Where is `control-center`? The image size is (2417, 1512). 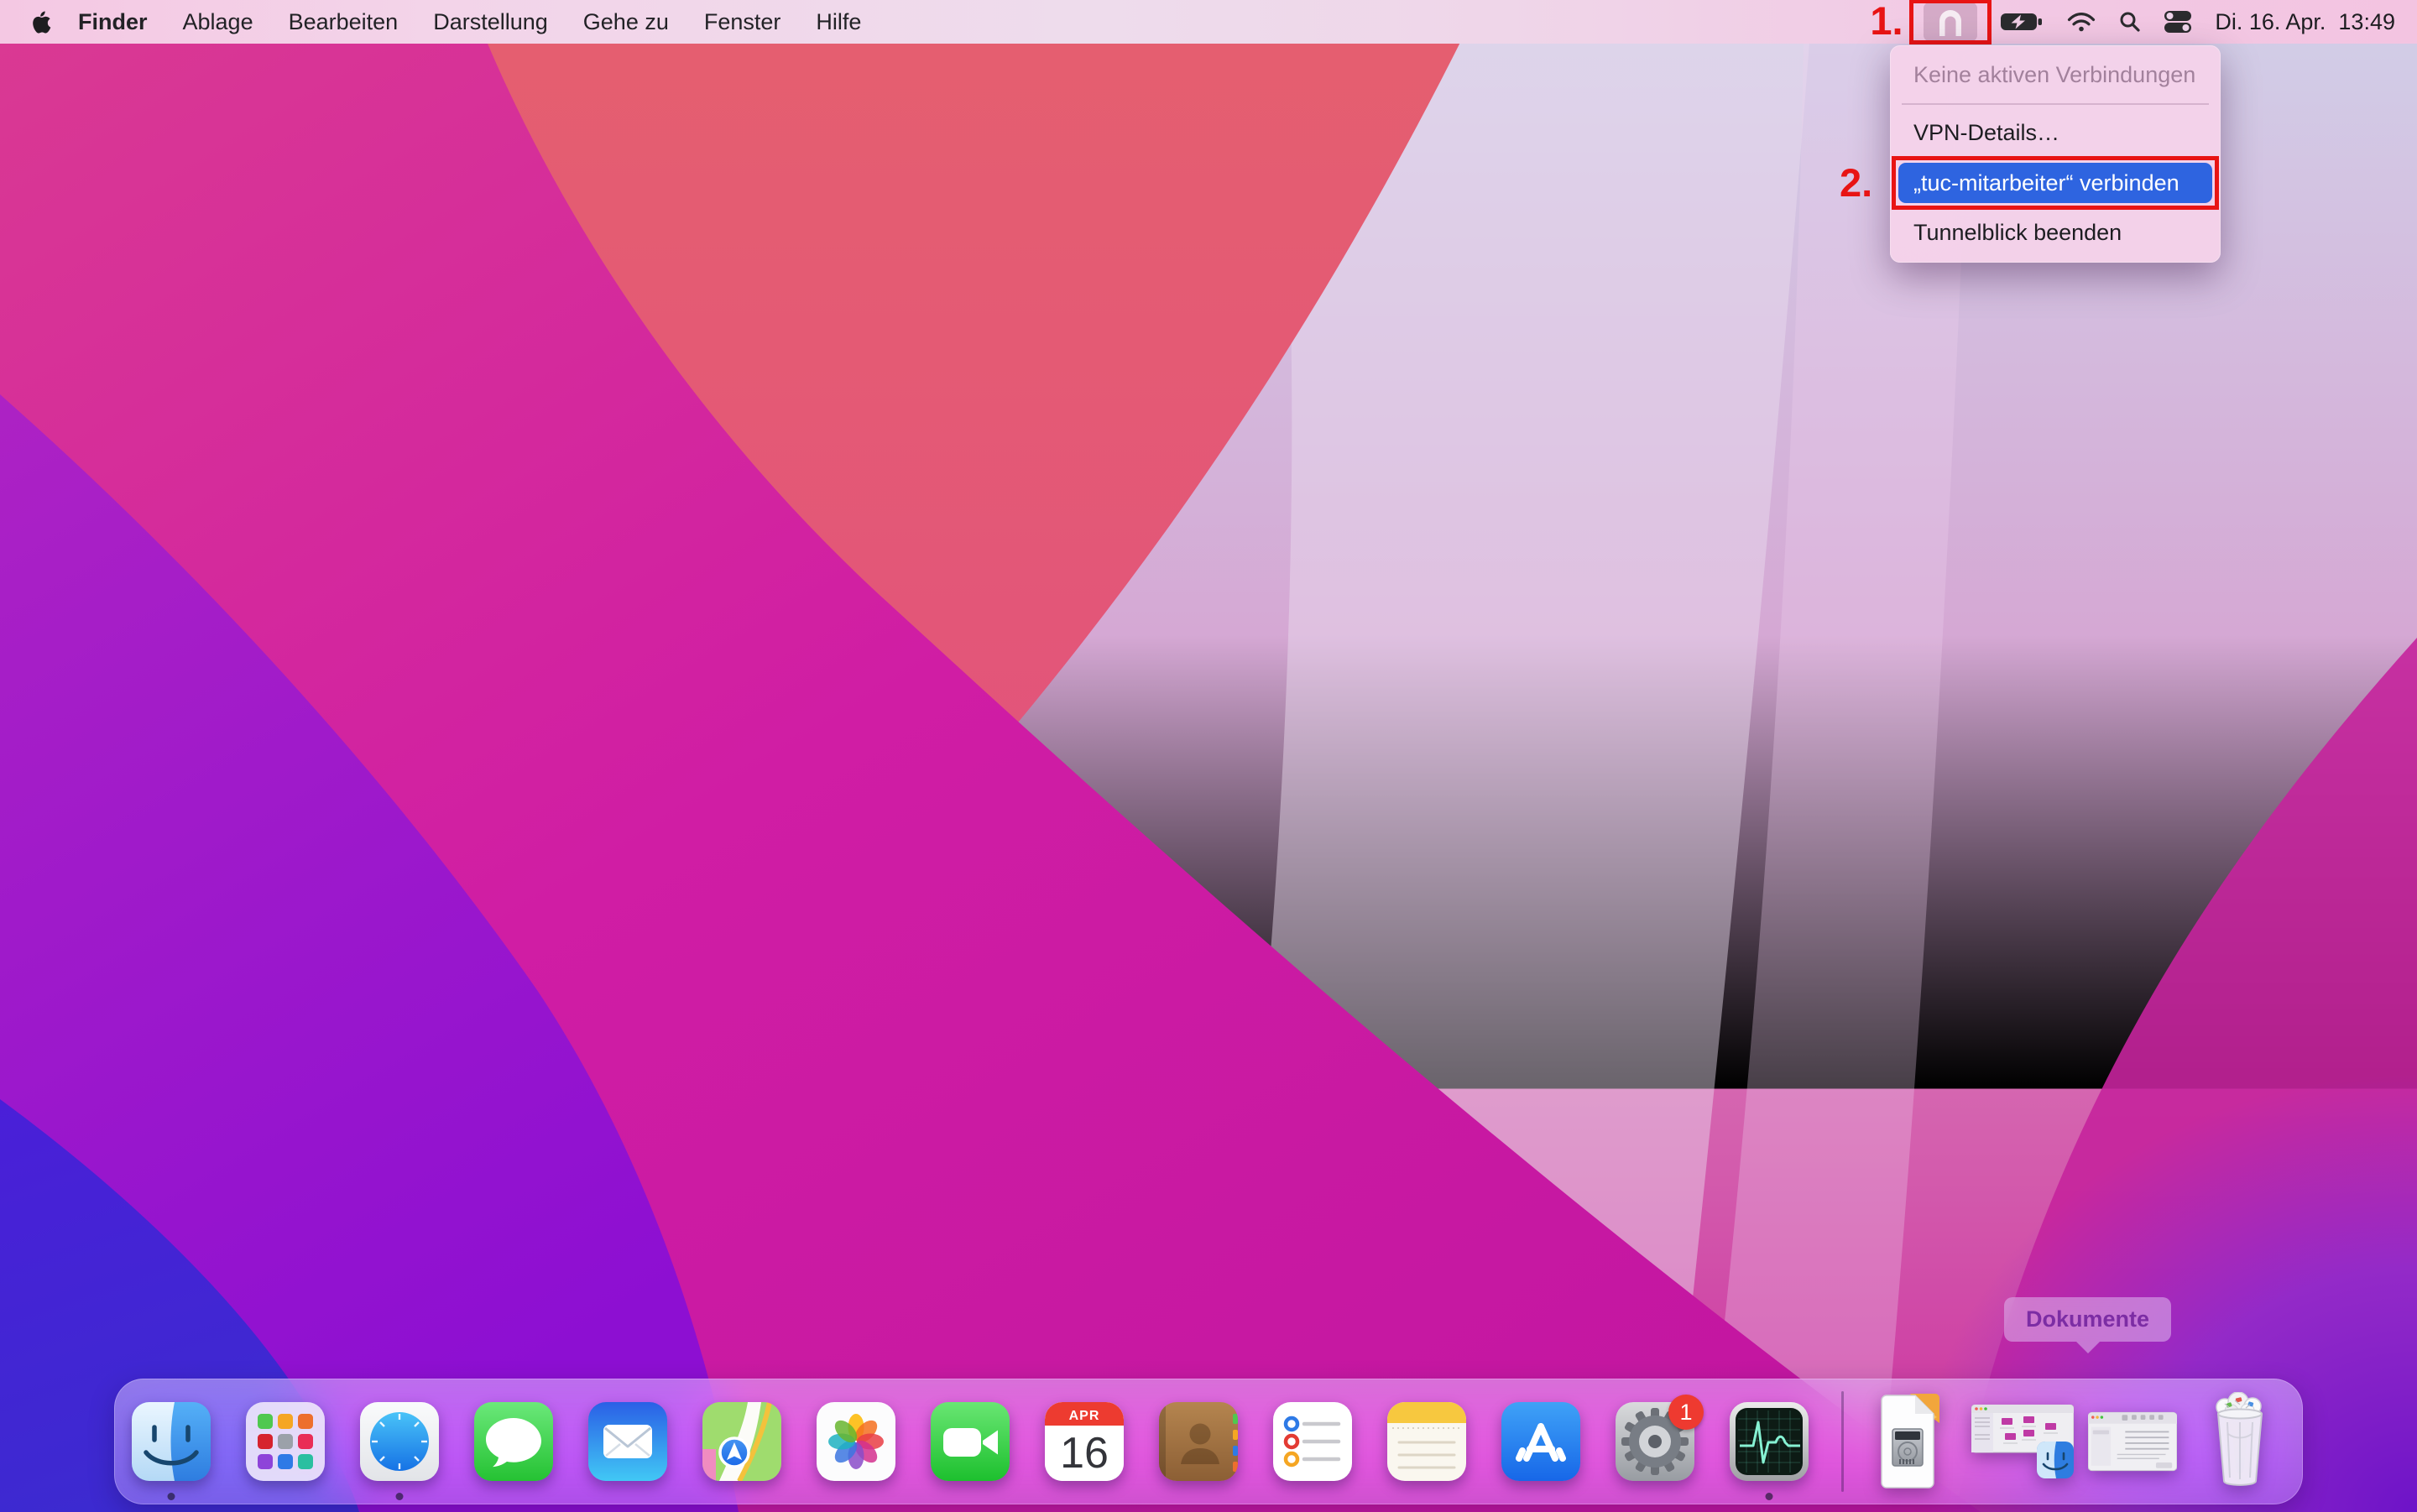 control-center is located at coordinates (2178, 22).